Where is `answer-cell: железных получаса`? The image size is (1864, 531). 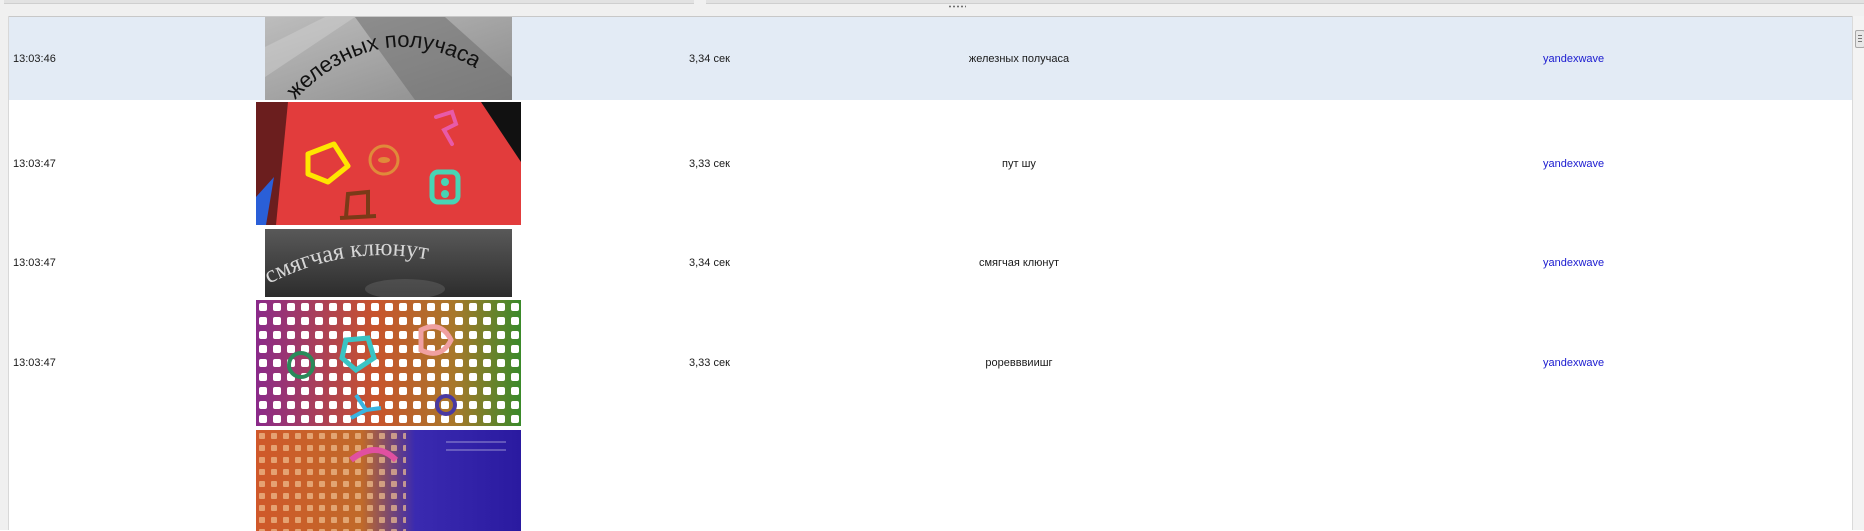
answer-cell: железных получаса is located at coordinates (1019, 58).